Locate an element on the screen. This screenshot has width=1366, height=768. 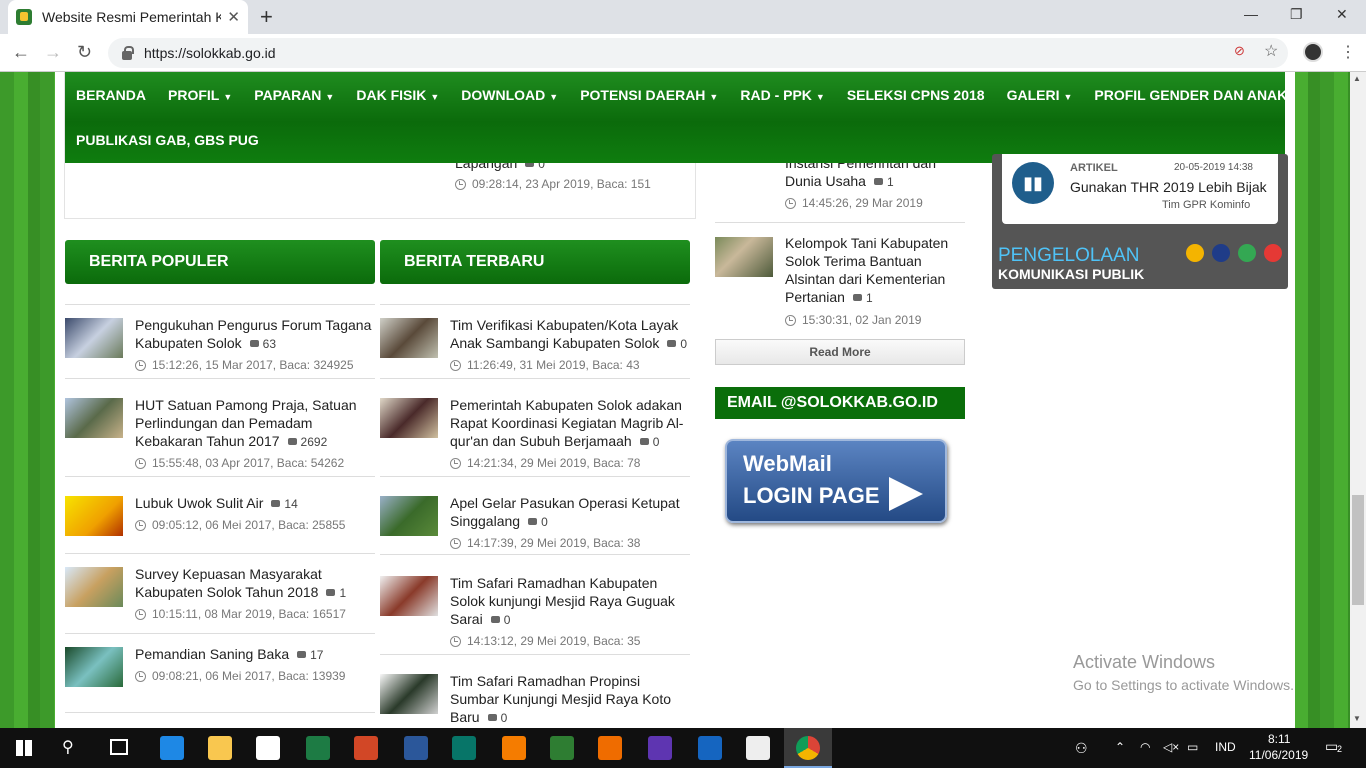
read-more-button: Read More is located at coordinates (840, 352).